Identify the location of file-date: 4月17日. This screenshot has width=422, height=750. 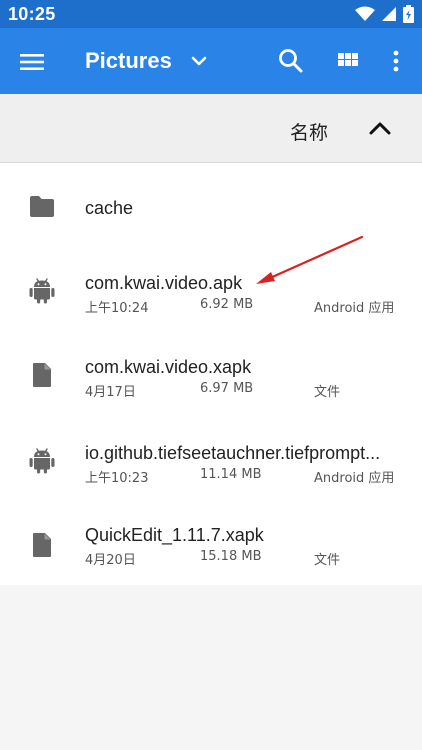
(110, 392).